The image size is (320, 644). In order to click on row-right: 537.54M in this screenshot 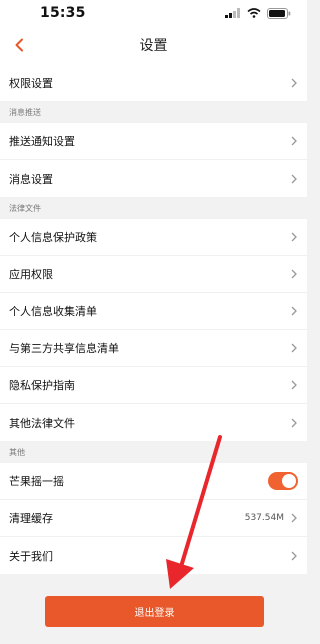, I will do `click(271, 518)`.